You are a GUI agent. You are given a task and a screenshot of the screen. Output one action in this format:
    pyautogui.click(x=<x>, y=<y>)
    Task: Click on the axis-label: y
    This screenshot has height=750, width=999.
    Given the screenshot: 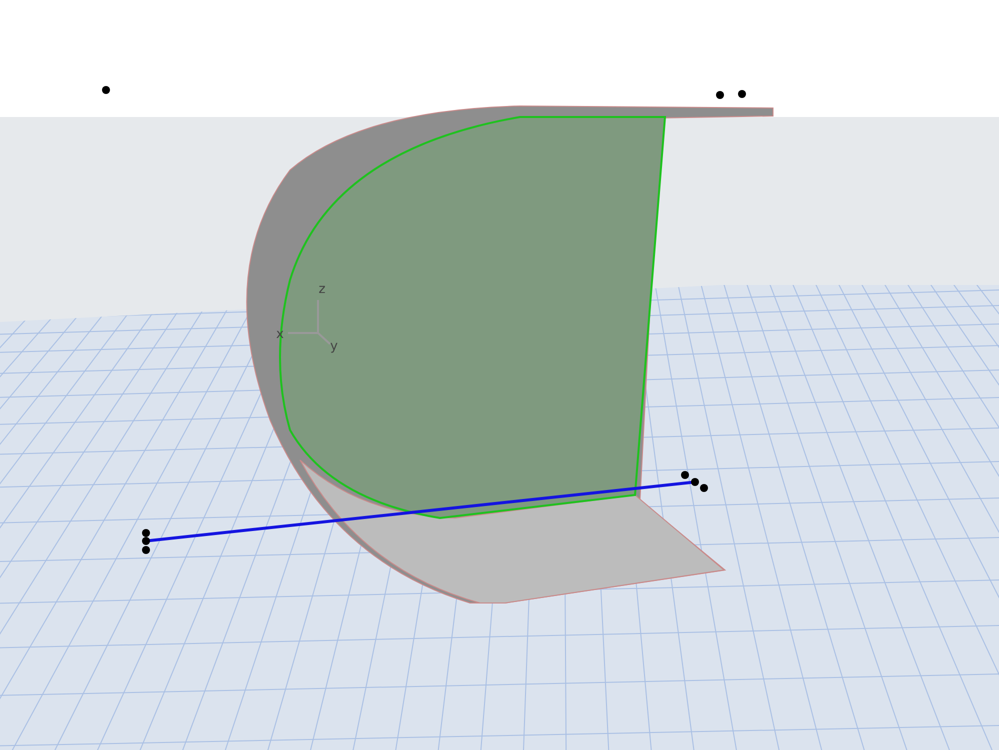 What is the action you would take?
    pyautogui.click(x=334, y=346)
    